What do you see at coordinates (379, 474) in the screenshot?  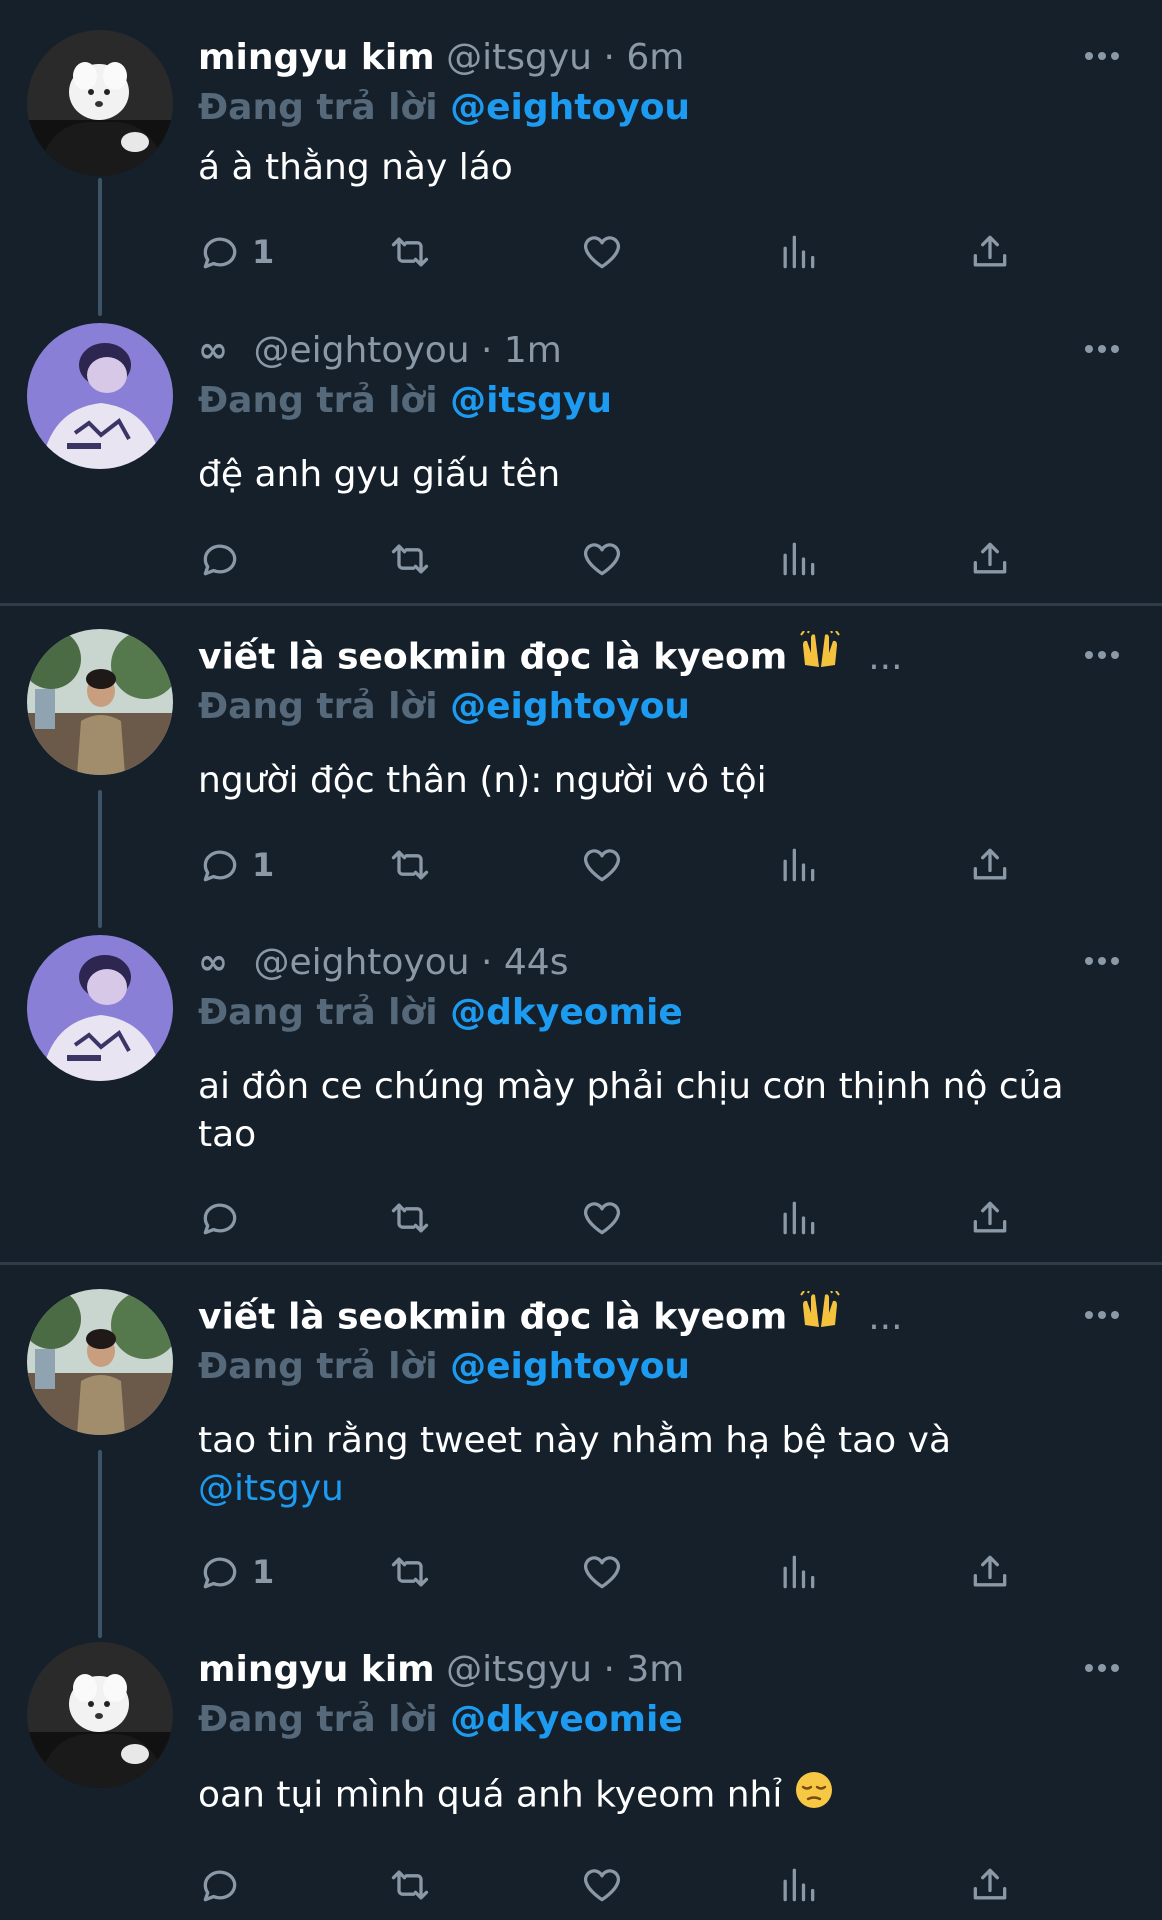 I see `tweet-text-content: đệ anh gyu giấu tên` at bounding box center [379, 474].